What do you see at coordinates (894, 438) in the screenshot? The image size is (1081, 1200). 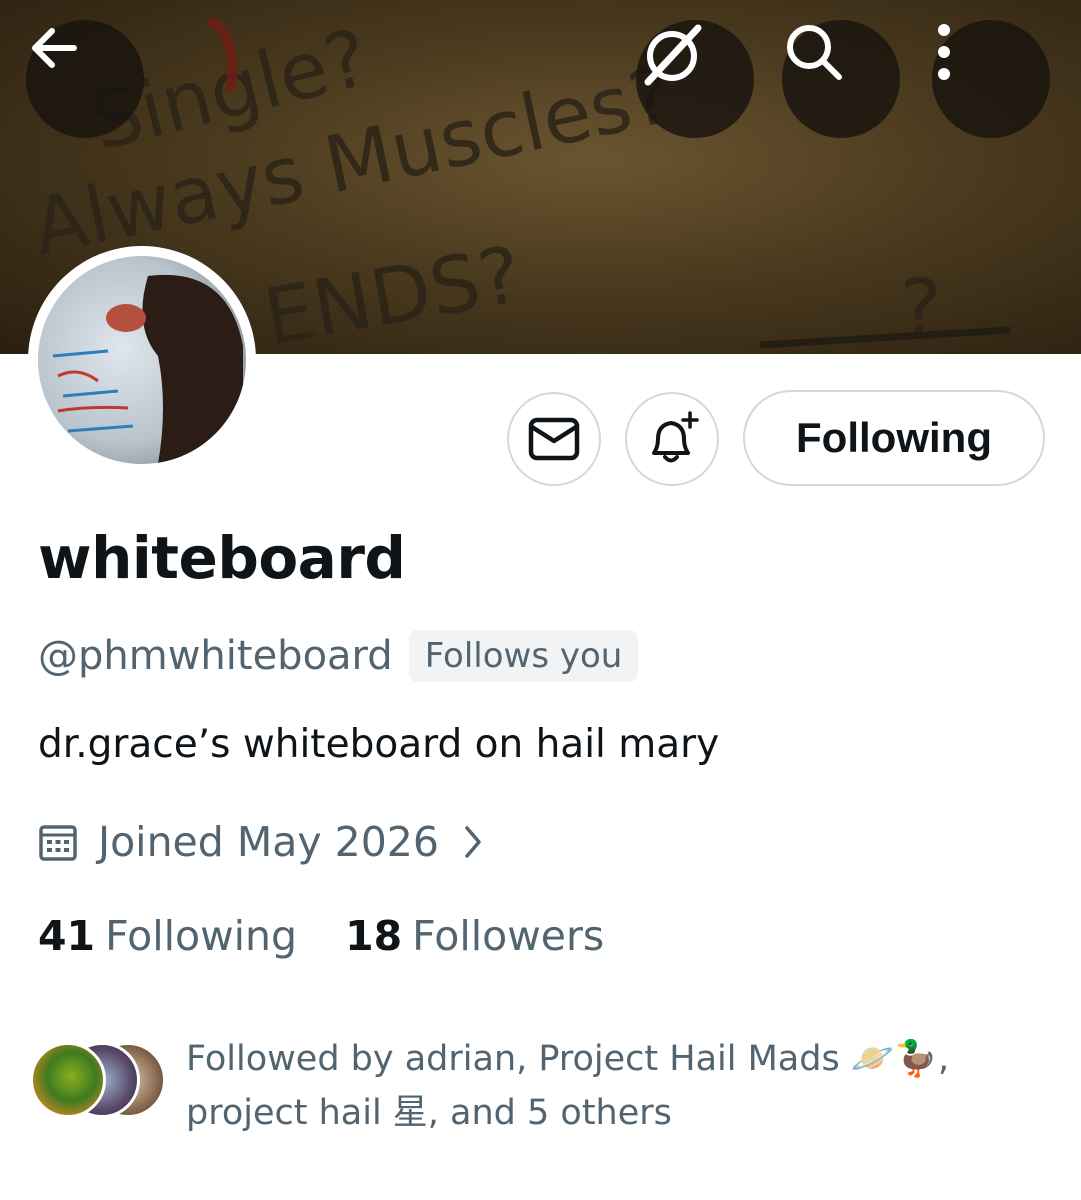 I see `following-button: Following` at bounding box center [894, 438].